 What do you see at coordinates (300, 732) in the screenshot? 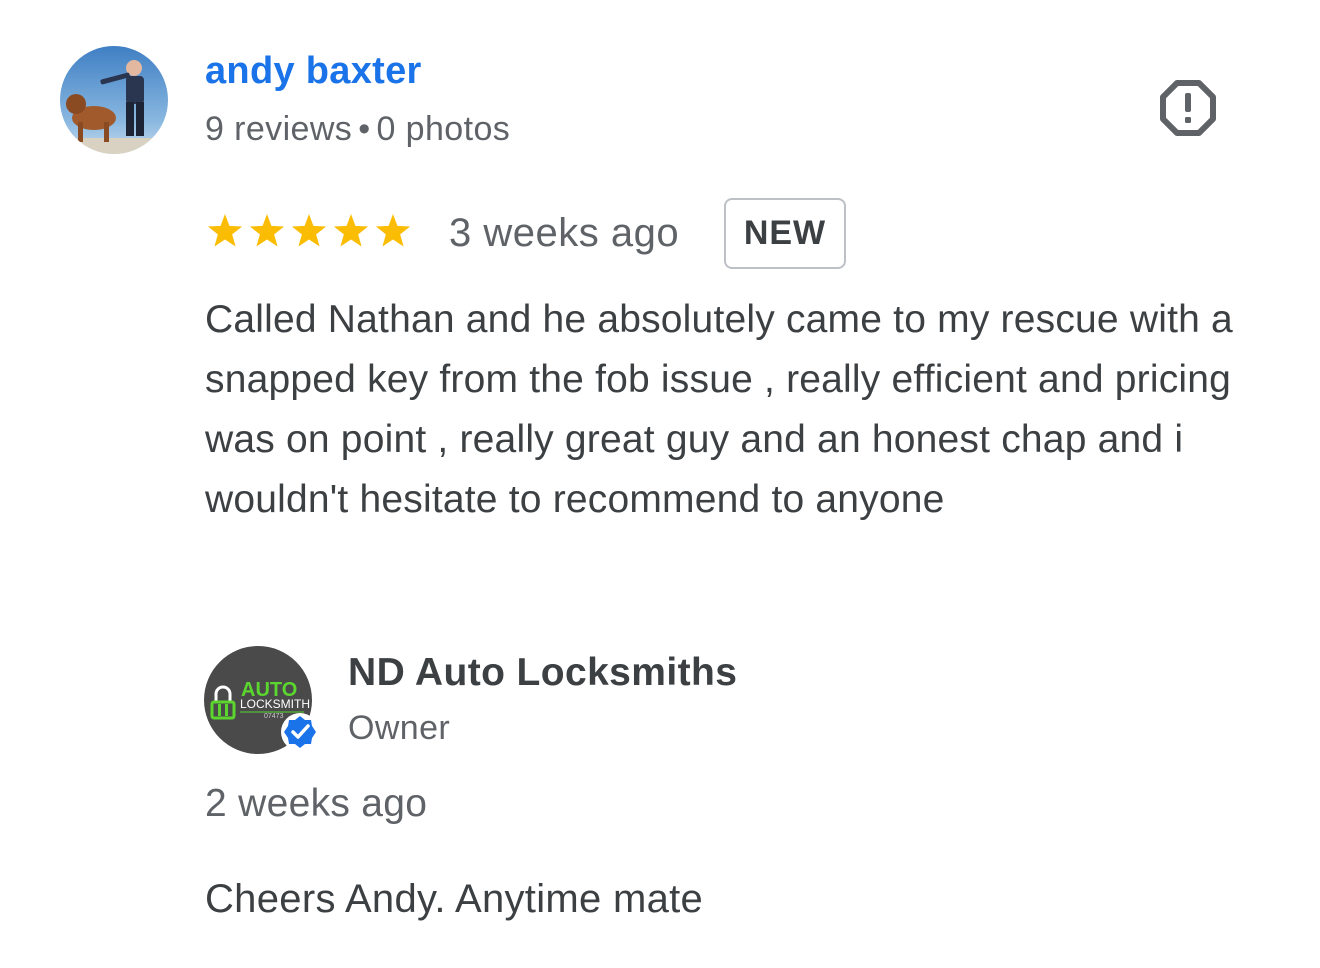
I see `verified-badge-icon` at bounding box center [300, 732].